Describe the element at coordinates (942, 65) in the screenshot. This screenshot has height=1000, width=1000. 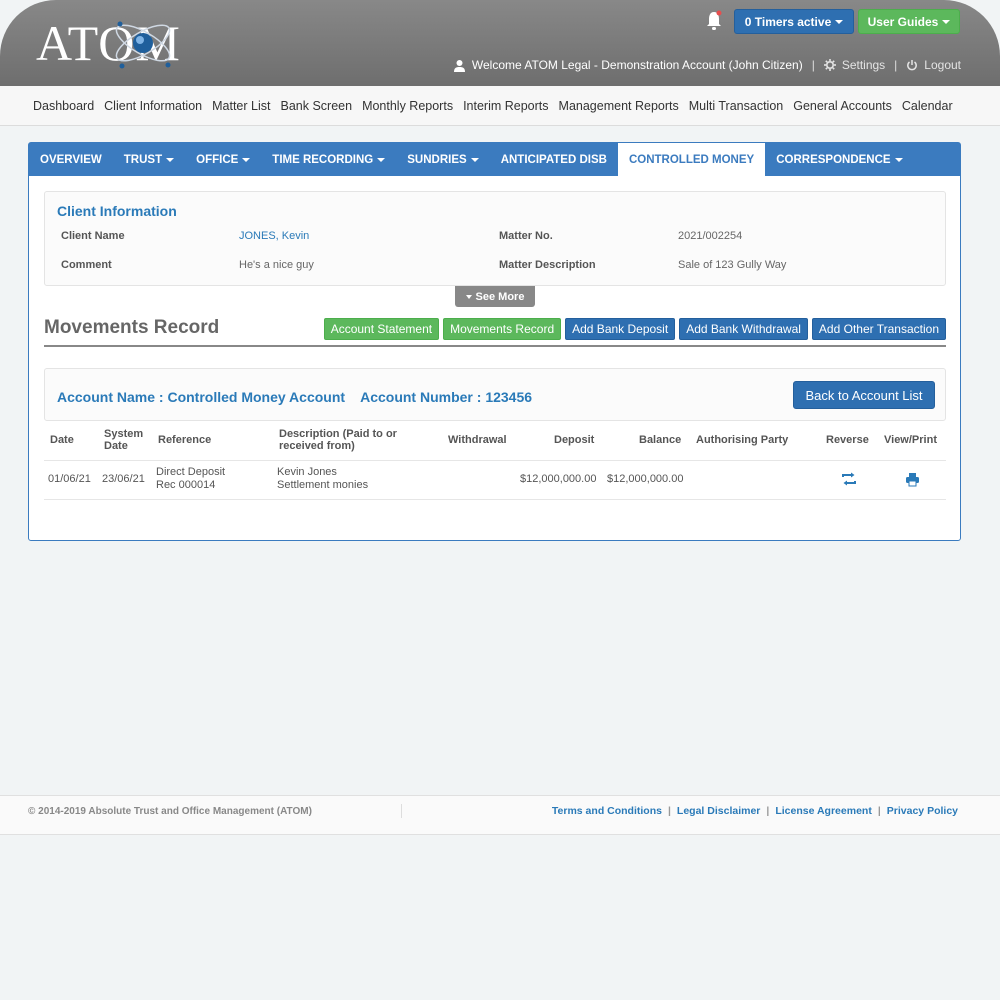
I see `logout-link: Logout` at that location.